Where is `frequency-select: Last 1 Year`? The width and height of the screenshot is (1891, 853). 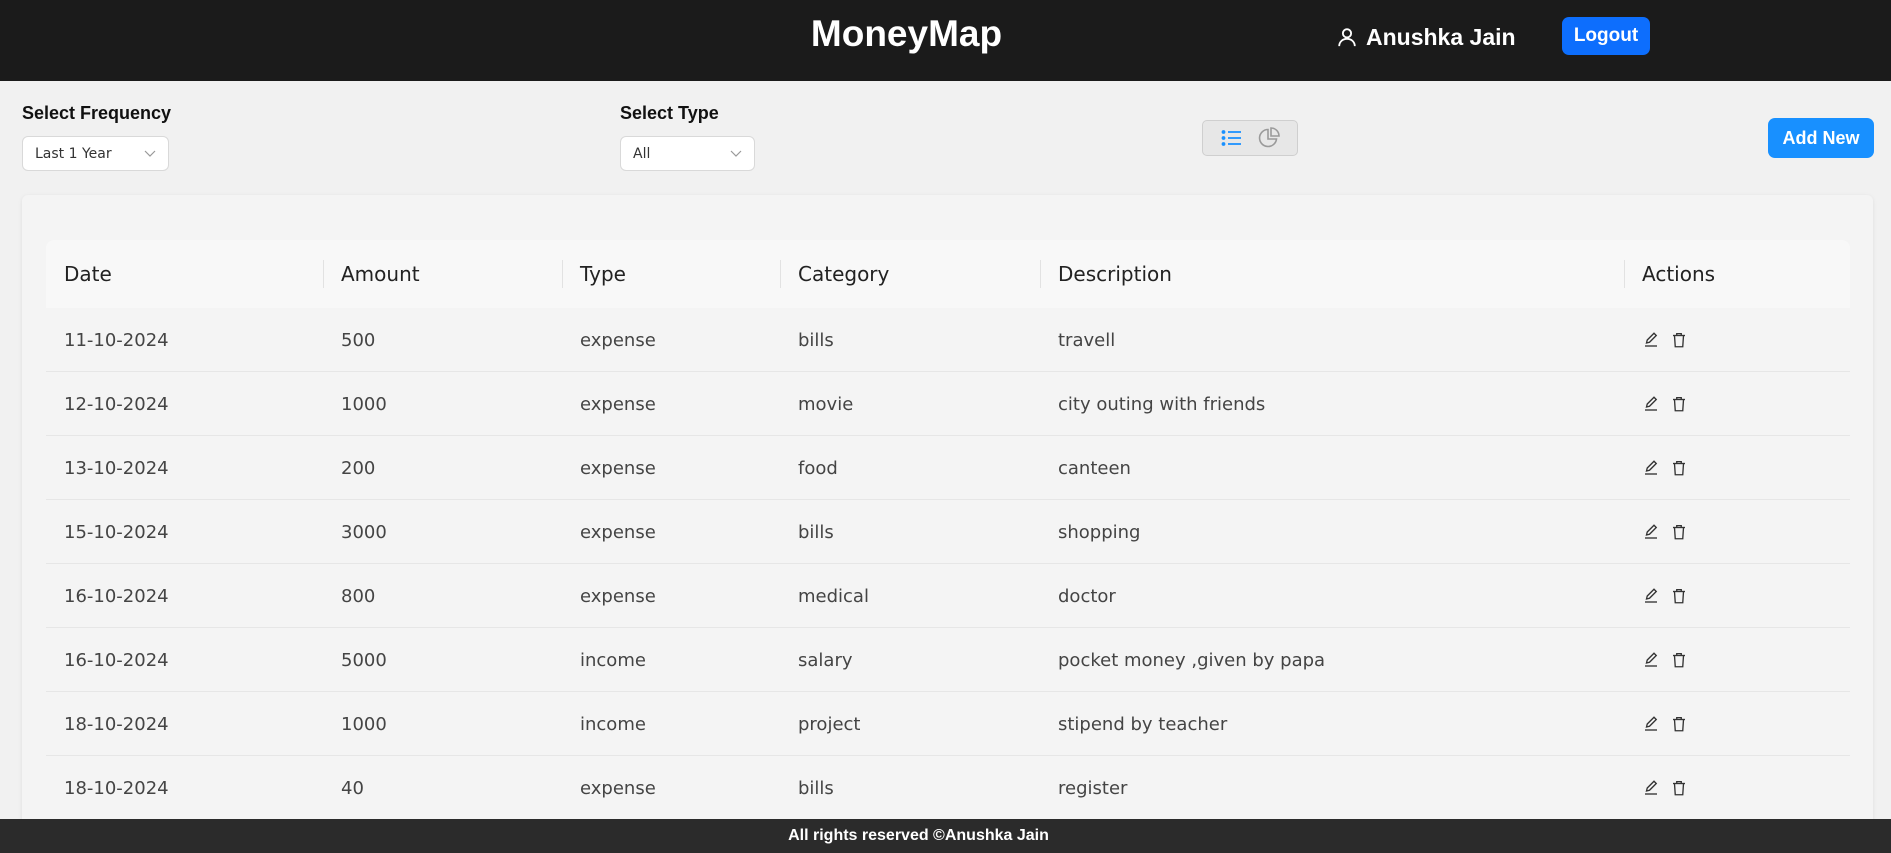
frequency-select: Last 1 Year is located at coordinates (95, 153).